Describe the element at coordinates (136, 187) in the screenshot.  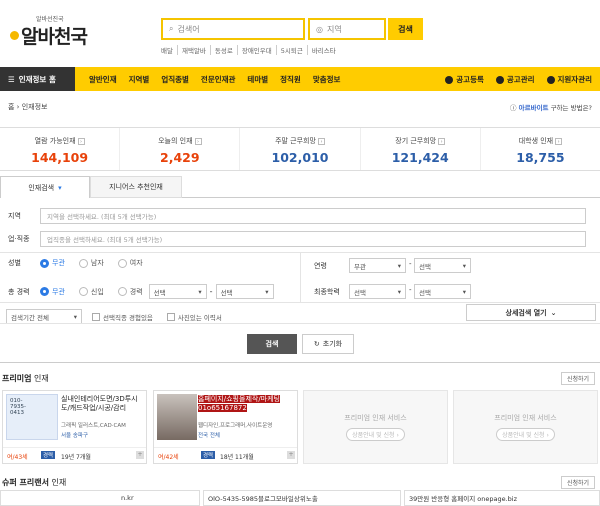
I see `tab-recommend: 지니어스 추천인재` at that location.